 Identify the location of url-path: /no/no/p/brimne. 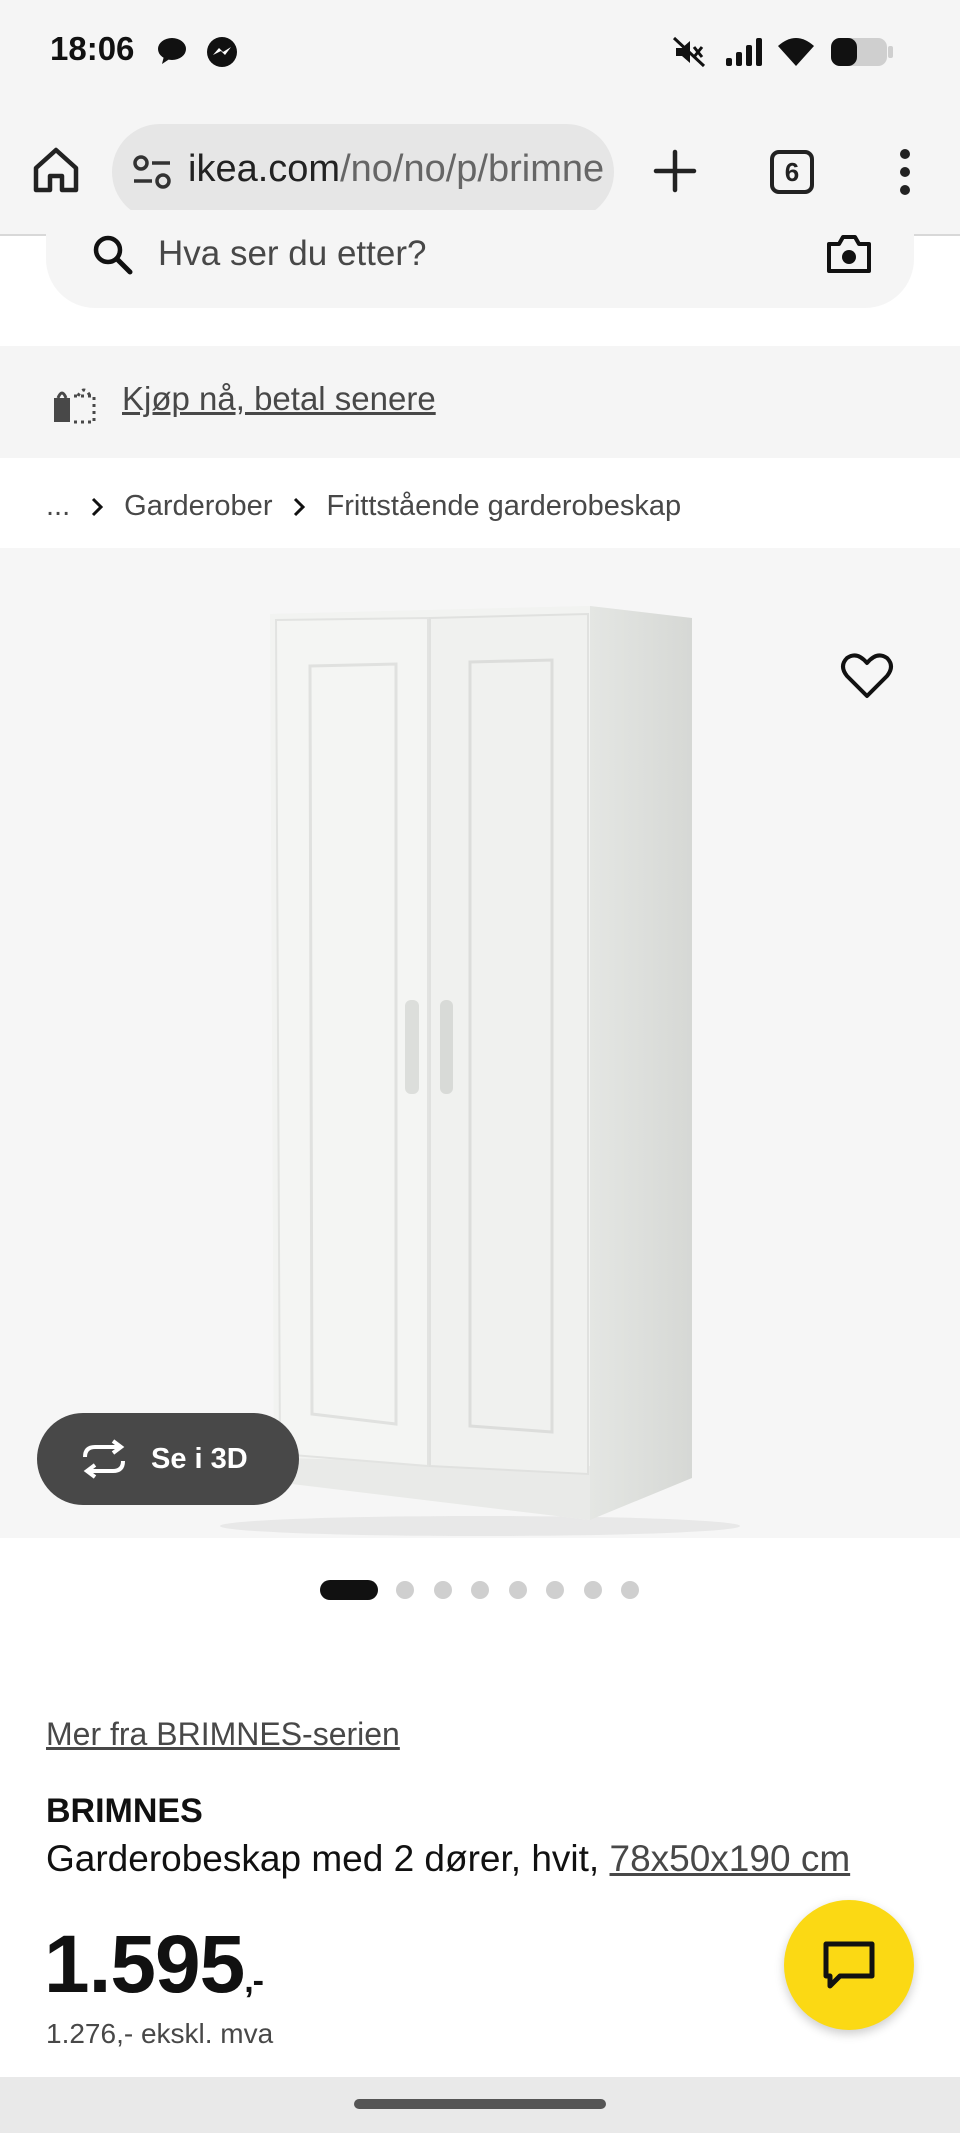
(472, 169).